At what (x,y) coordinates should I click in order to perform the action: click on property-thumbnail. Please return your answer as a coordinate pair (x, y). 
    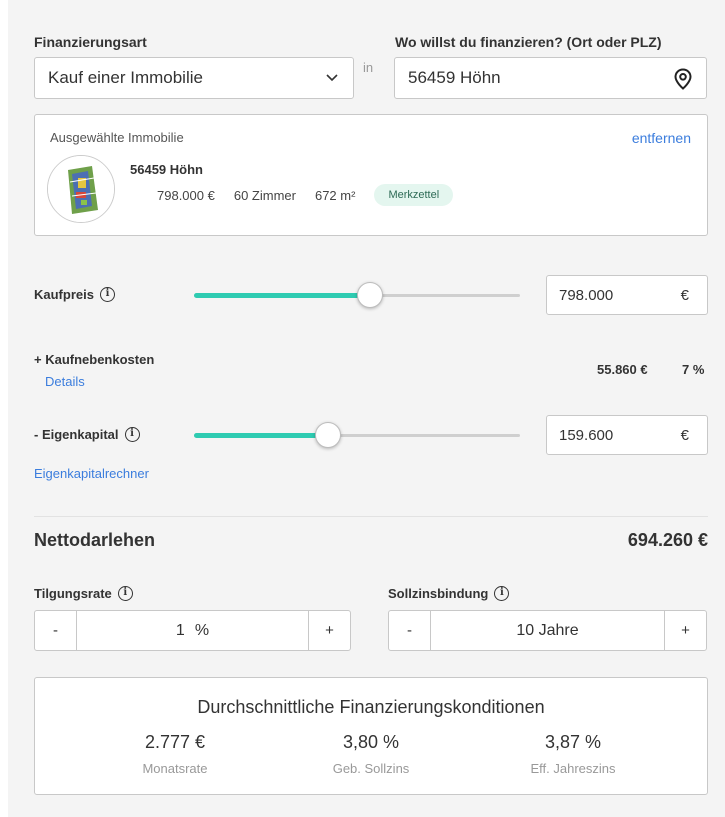
    Looking at the image, I should click on (81, 189).